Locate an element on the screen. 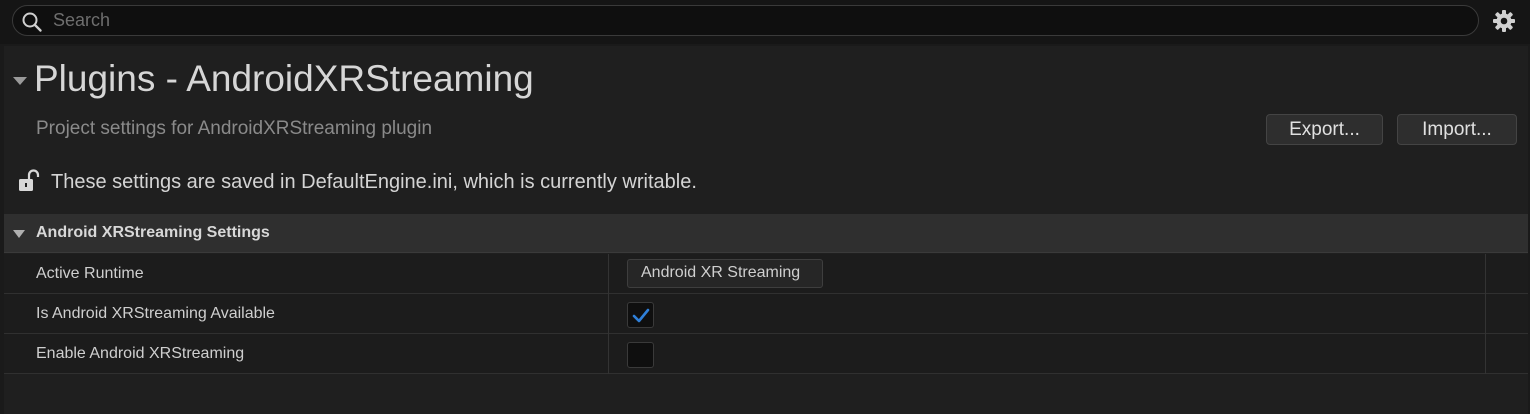 Image resolution: width=1530 pixels, height=414 pixels. property-row-xrstreaming-available: Is Android XRStreaming Available is located at coordinates (766, 314).